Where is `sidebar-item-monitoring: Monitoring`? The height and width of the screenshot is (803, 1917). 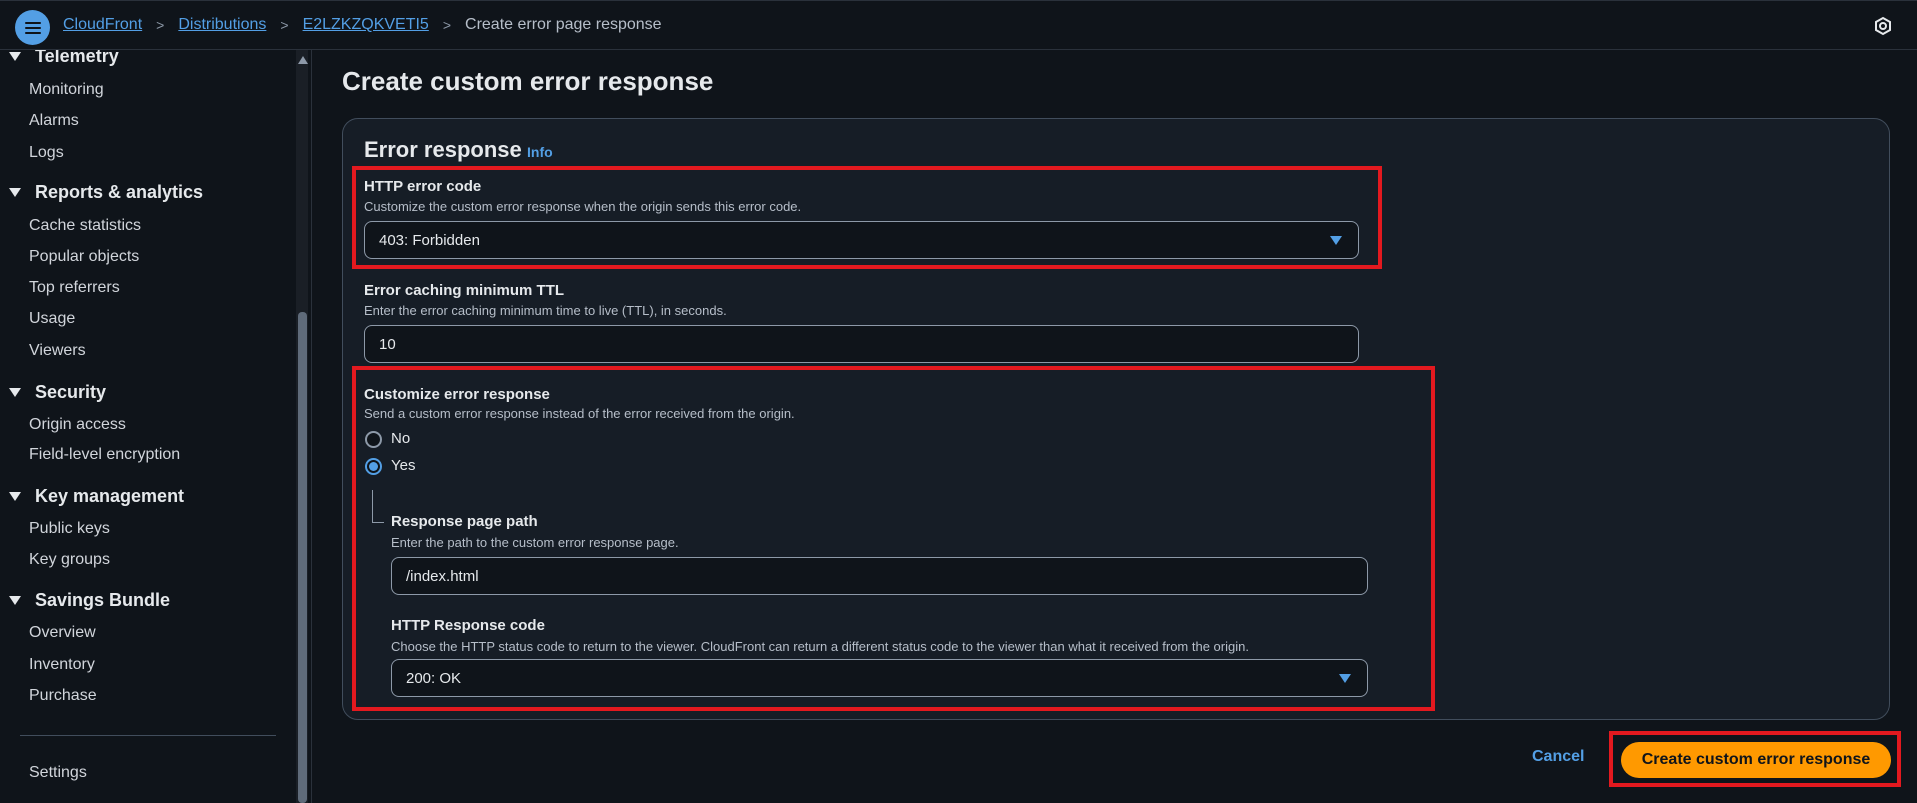
sidebar-item-monitoring: Monitoring is located at coordinates (66, 90).